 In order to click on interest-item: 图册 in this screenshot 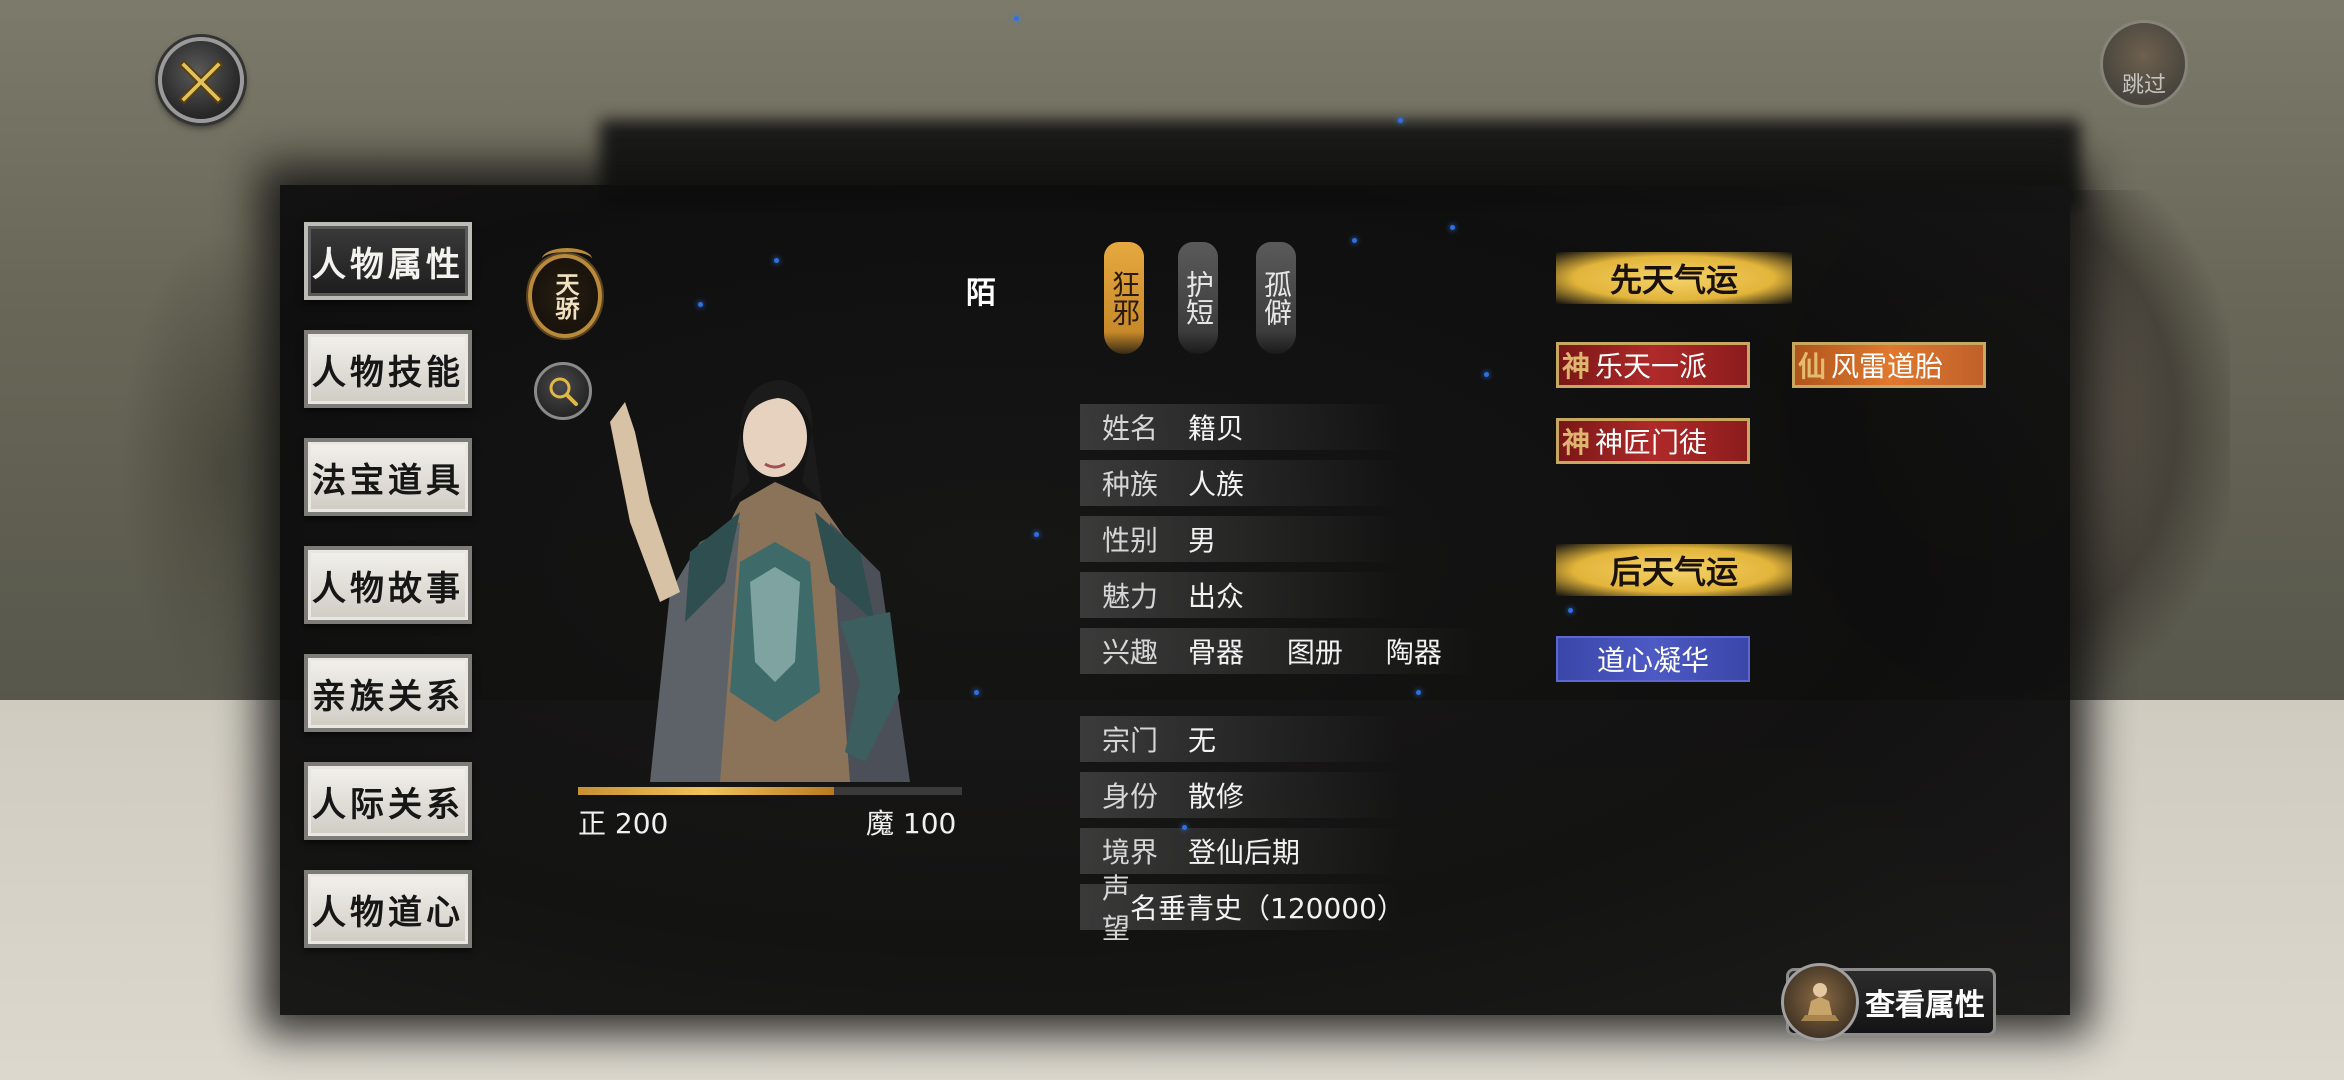, I will do `click(1314, 652)`.